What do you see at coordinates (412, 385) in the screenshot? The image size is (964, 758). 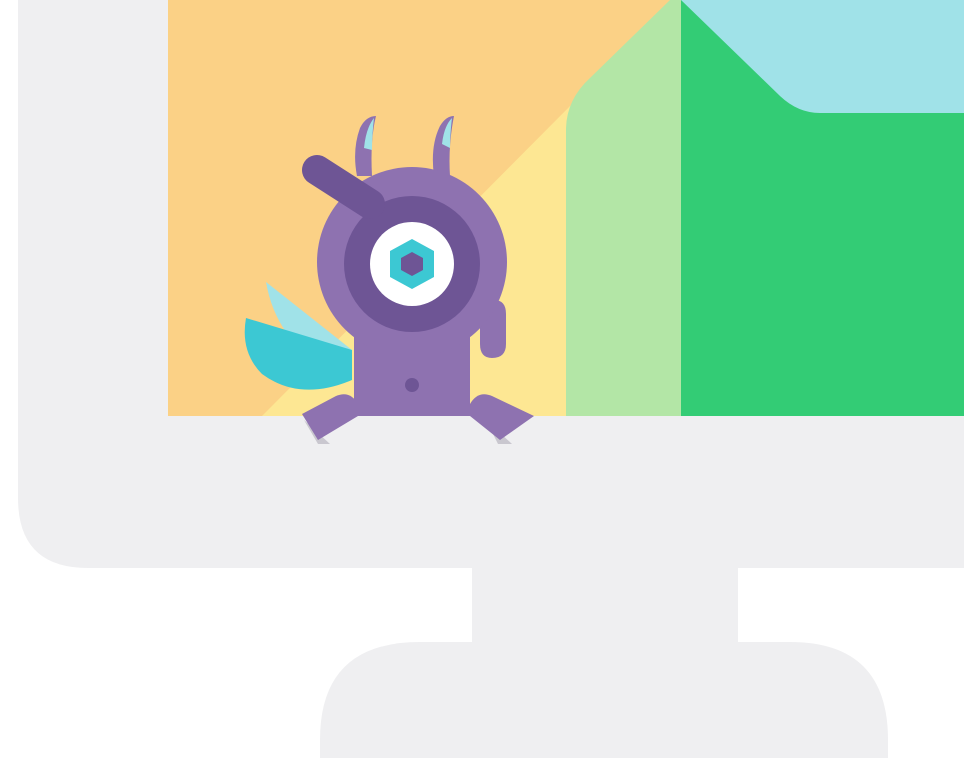 I see `robot-belly-button` at bounding box center [412, 385].